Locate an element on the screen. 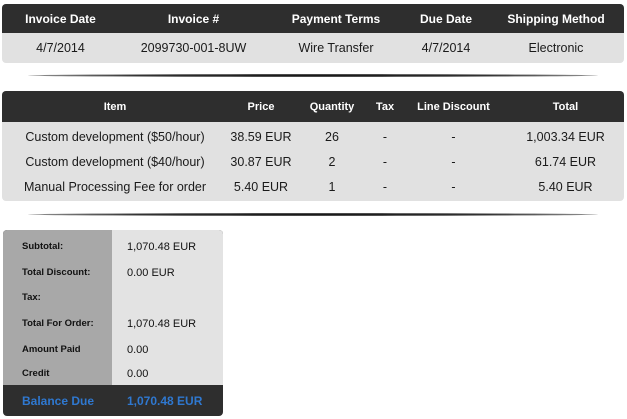 Image resolution: width=627 pixels, height=419 pixels. total-header: Total is located at coordinates (565, 106).